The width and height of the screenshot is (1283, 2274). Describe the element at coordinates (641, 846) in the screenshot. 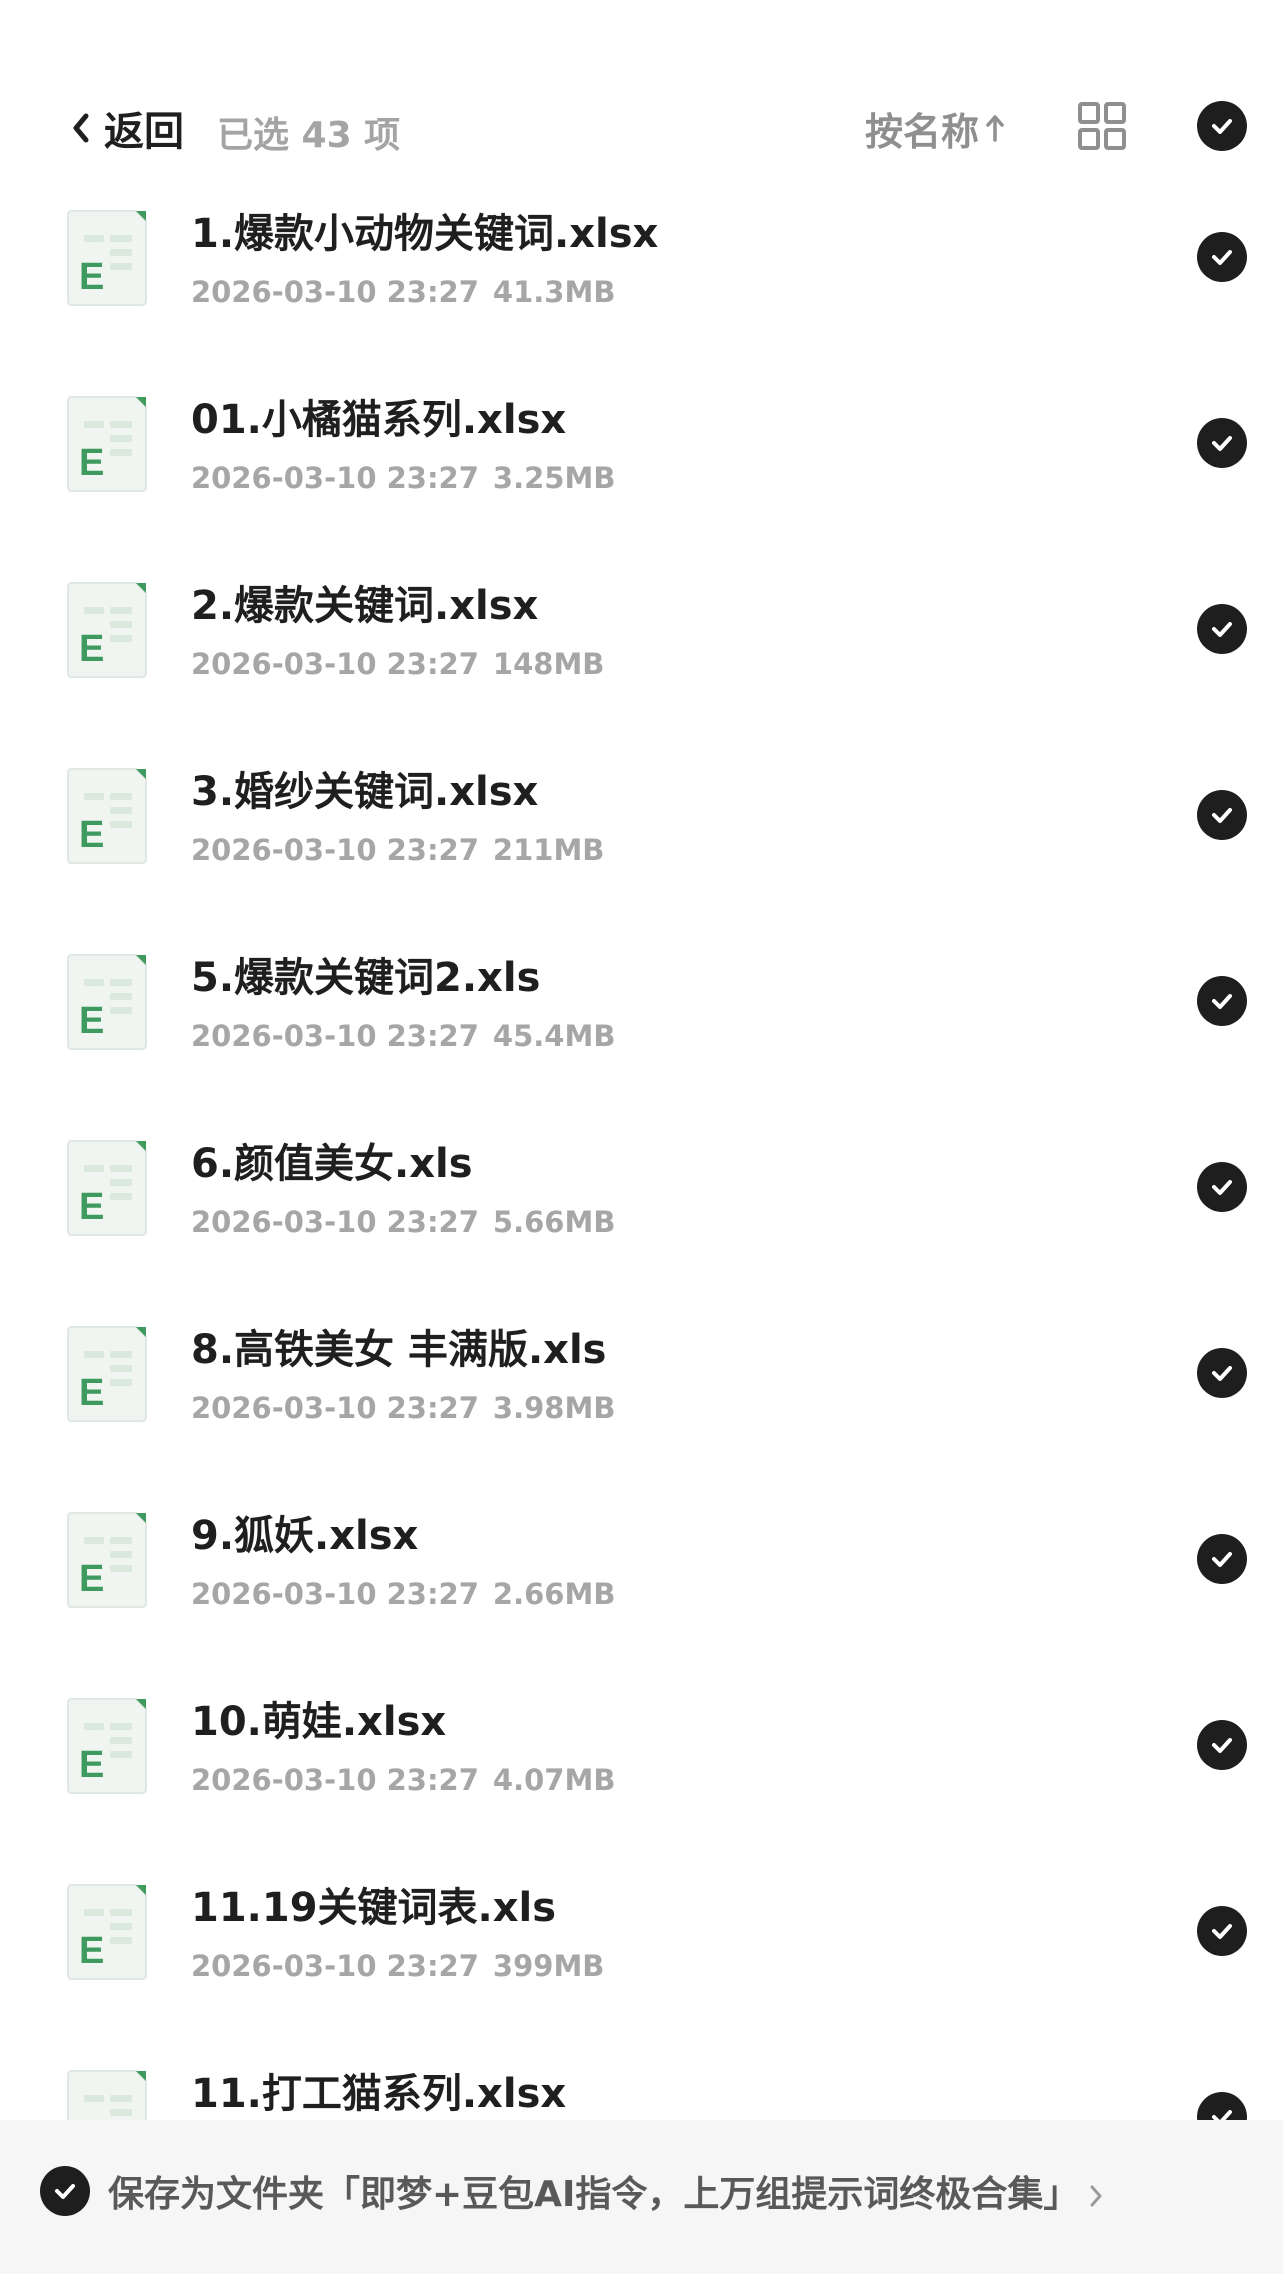

I see `file-row: E 3.婚纱关键词.xlsx 2026-03-10 23:27 211MB` at that location.